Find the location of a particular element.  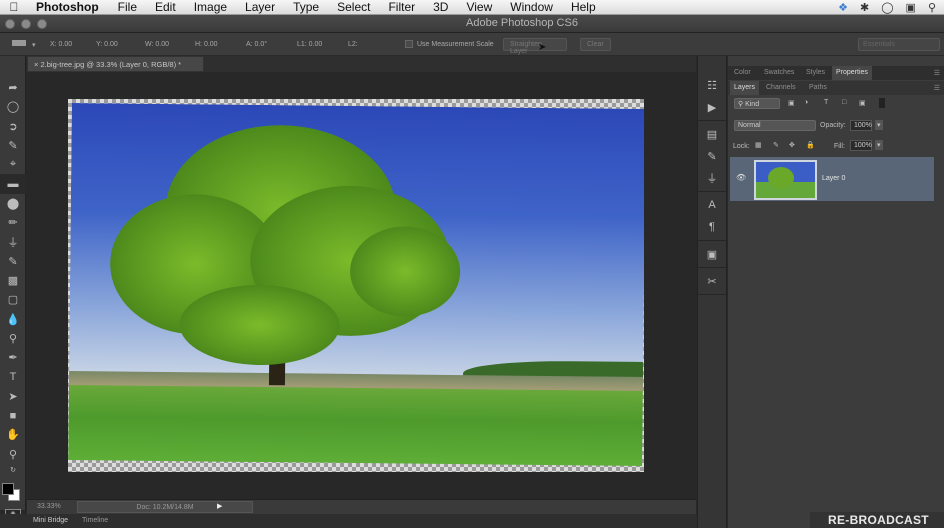

lock-transparent-icon: ▦ is located at coordinates (758, 145).